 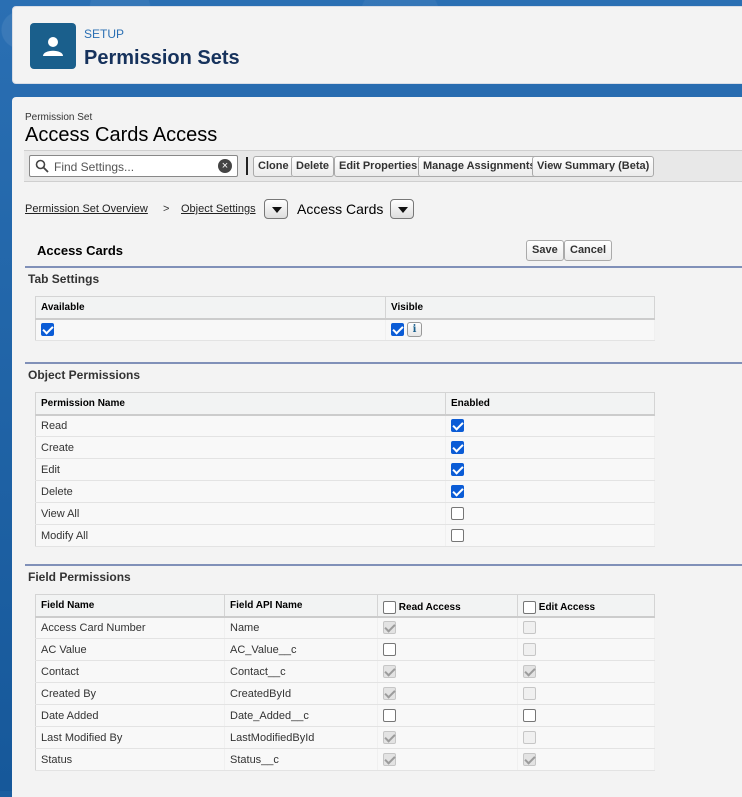 What do you see at coordinates (130, 606) in the screenshot?
I see `column-header: Field Name` at bounding box center [130, 606].